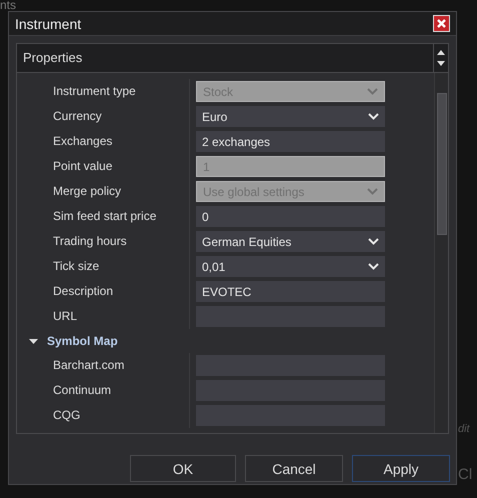 The image size is (477, 498). What do you see at coordinates (441, 63) in the screenshot?
I see `scroll-down-icon` at bounding box center [441, 63].